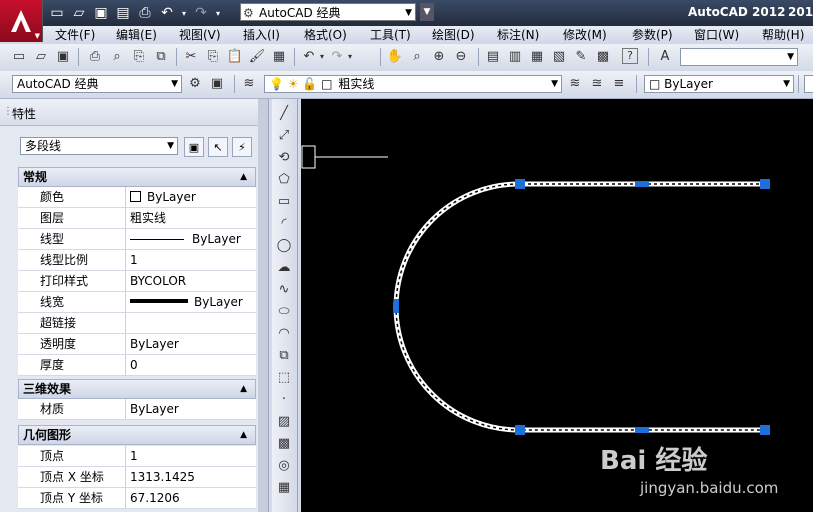 This screenshot has width=813, height=512. Describe the element at coordinates (134, 112) in the screenshot. I see `palette-title-bar: ⋮ 特性` at that location.